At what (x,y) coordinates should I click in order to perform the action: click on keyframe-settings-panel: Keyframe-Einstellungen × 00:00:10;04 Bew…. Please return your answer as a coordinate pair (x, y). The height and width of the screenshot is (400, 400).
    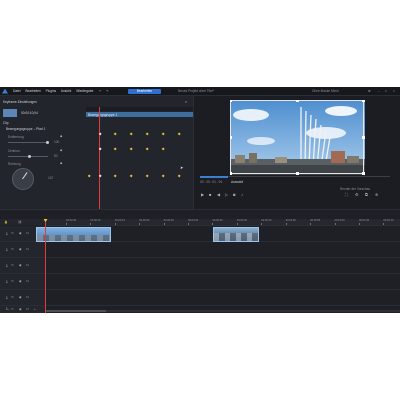
    Looking at the image, I should click on (97, 152).